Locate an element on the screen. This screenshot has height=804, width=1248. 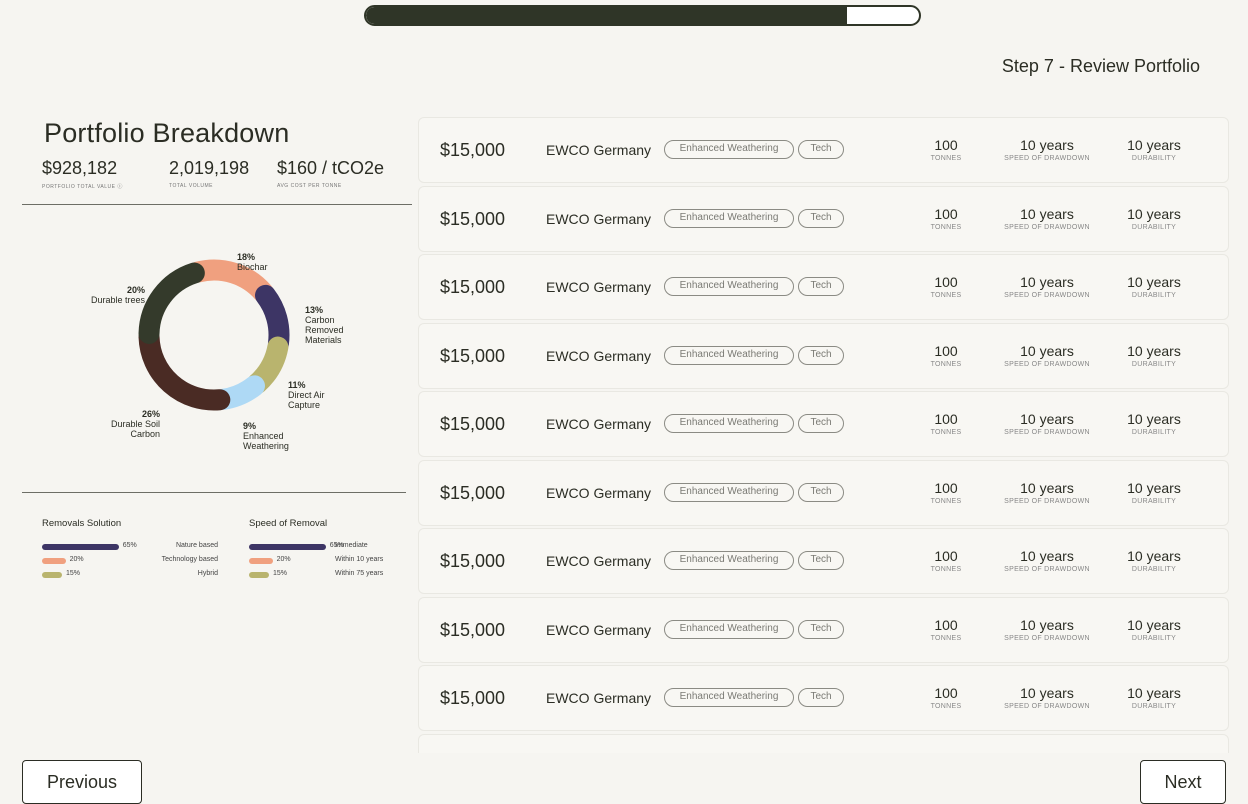
donut-label-text: Durable trees is located at coordinates (117, 300).